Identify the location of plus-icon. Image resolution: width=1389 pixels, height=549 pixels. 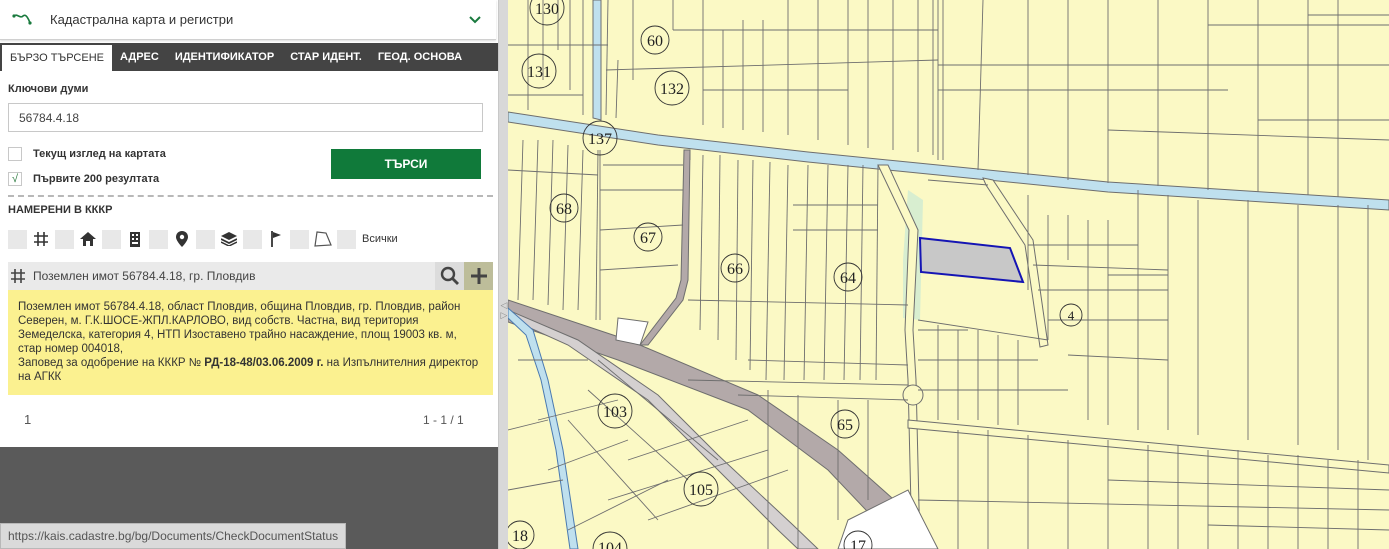
(478, 276).